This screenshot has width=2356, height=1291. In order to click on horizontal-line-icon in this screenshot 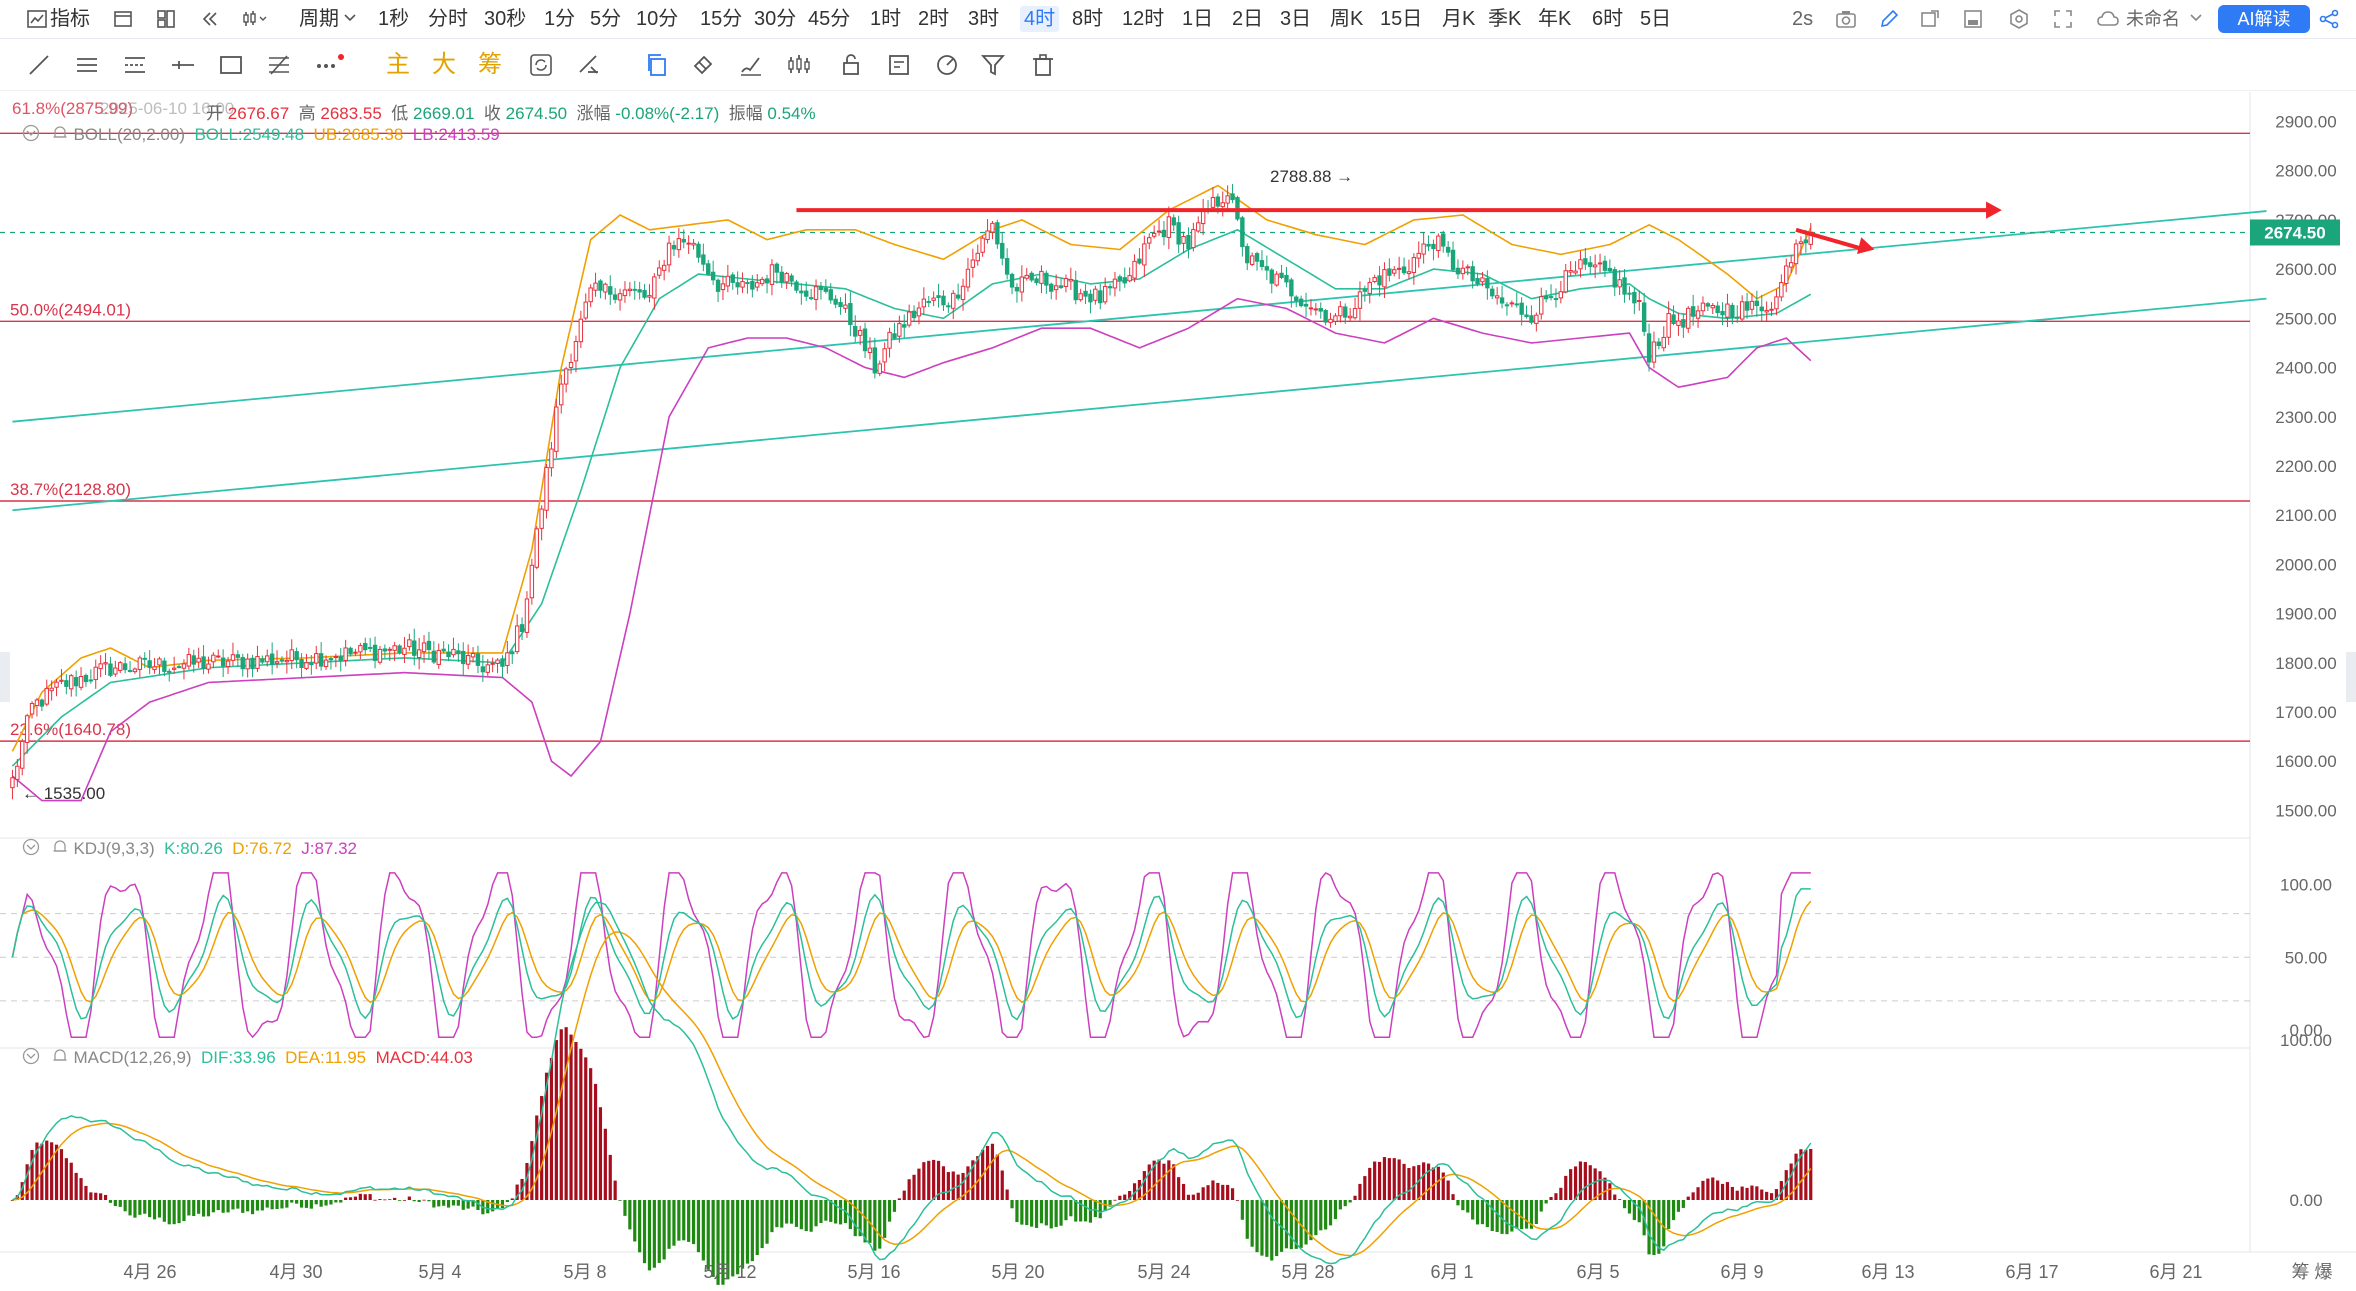, I will do `click(183, 65)`.